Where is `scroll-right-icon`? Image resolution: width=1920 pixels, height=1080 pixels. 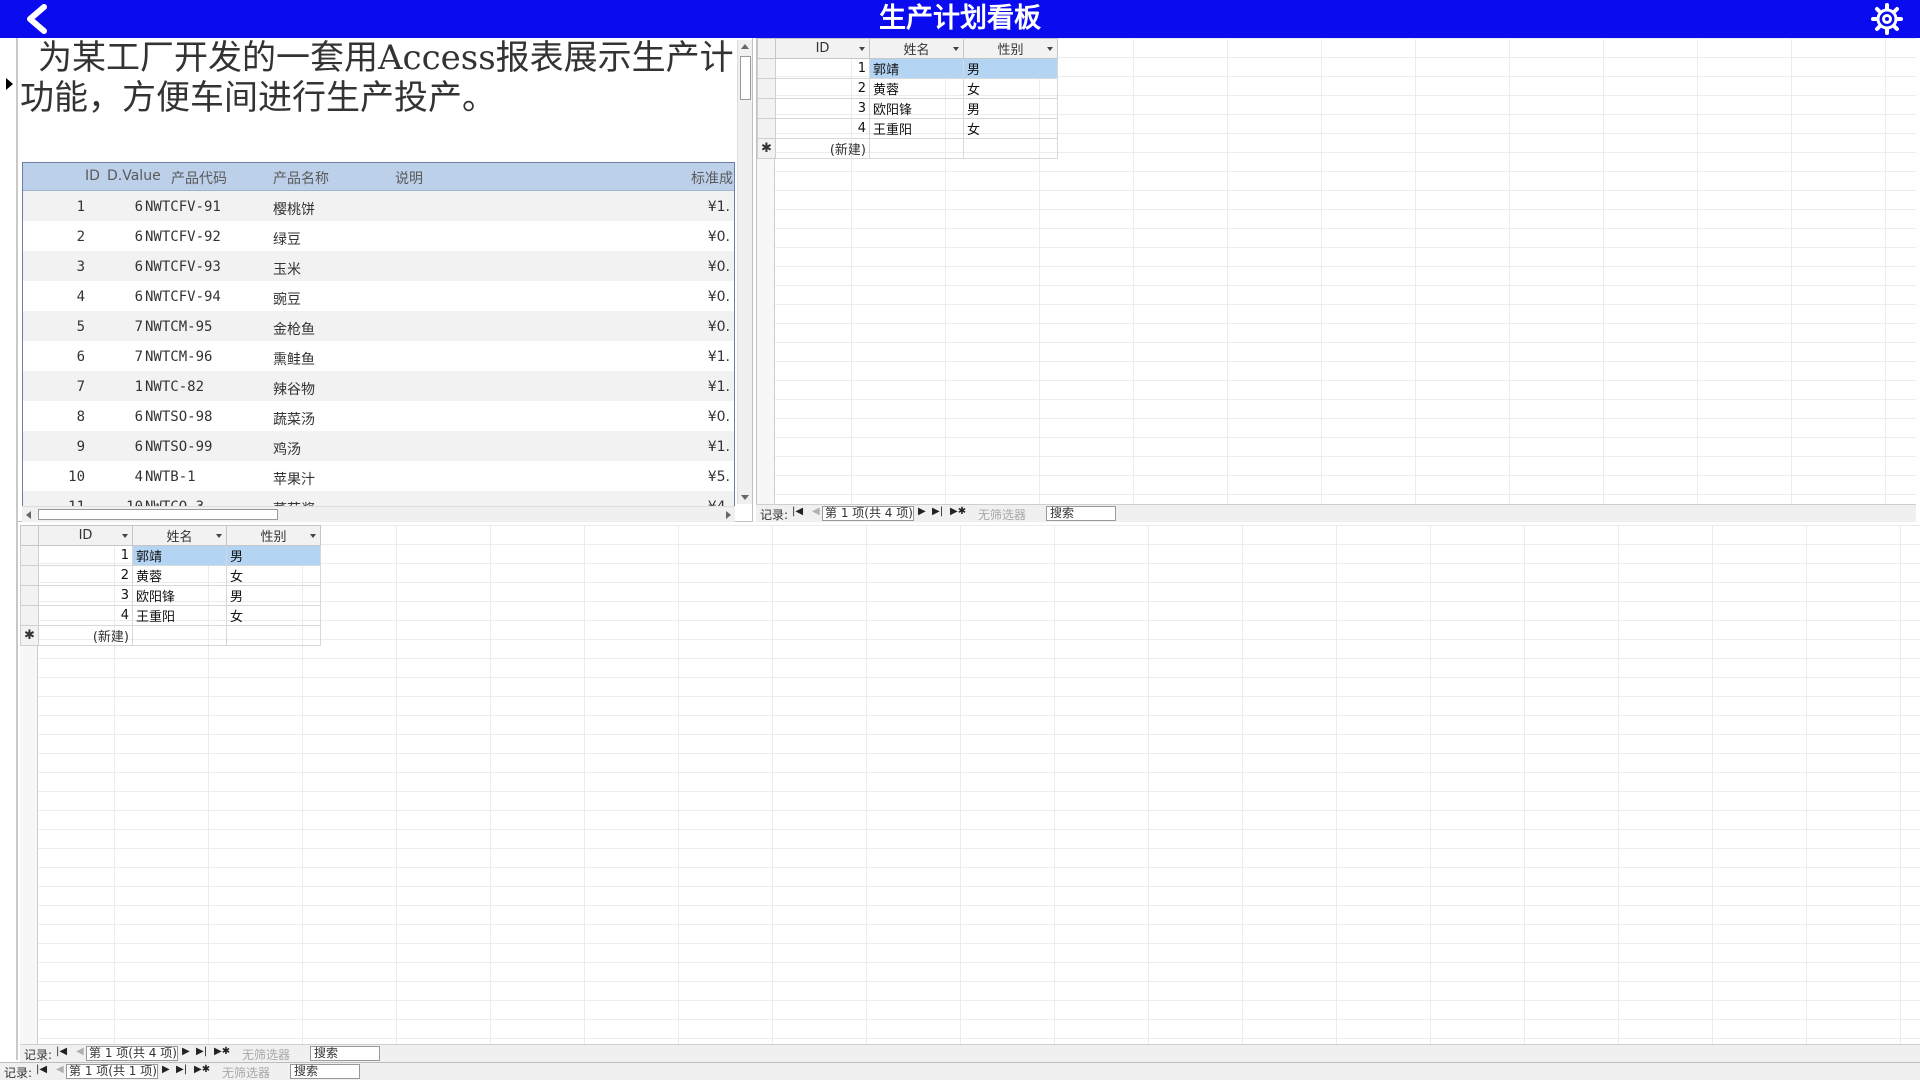 scroll-right-icon is located at coordinates (728, 515).